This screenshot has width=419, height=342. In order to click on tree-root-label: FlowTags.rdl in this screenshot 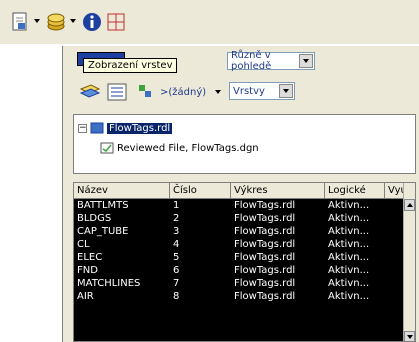, I will do `click(140, 128)`.